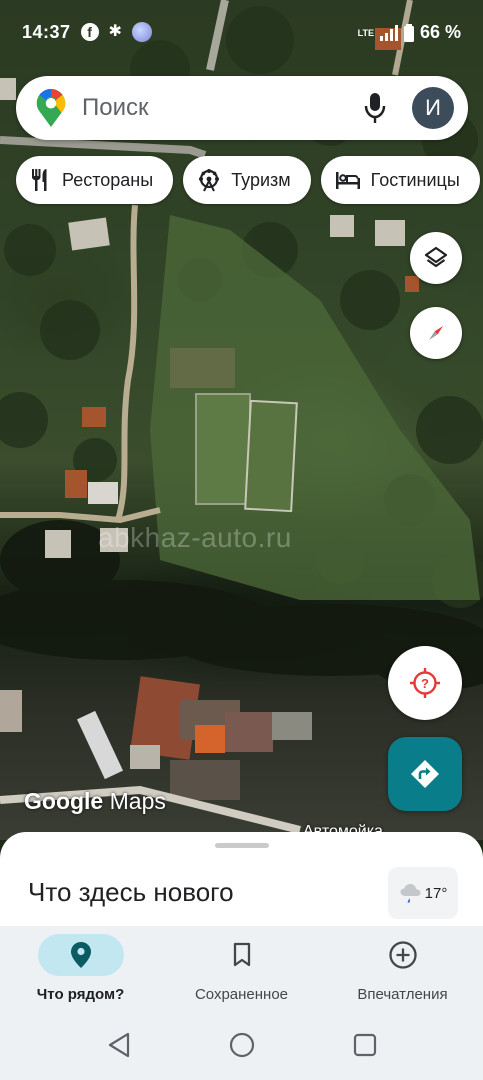 The height and width of the screenshot is (1080, 483). I want to click on nav-label: Сохраненное, so click(241, 994).